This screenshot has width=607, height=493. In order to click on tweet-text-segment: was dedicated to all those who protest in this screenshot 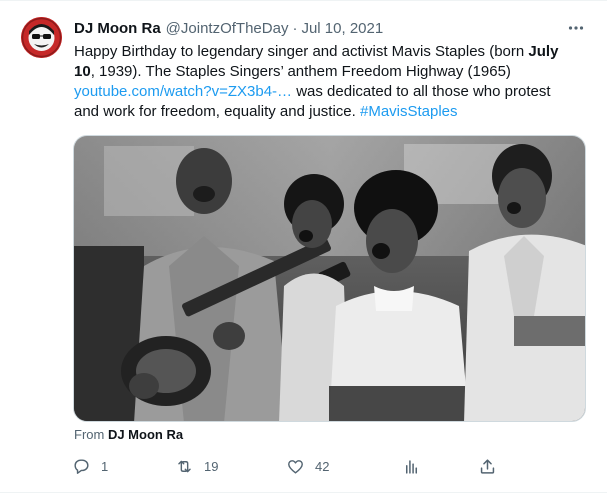, I will do `click(421, 91)`.